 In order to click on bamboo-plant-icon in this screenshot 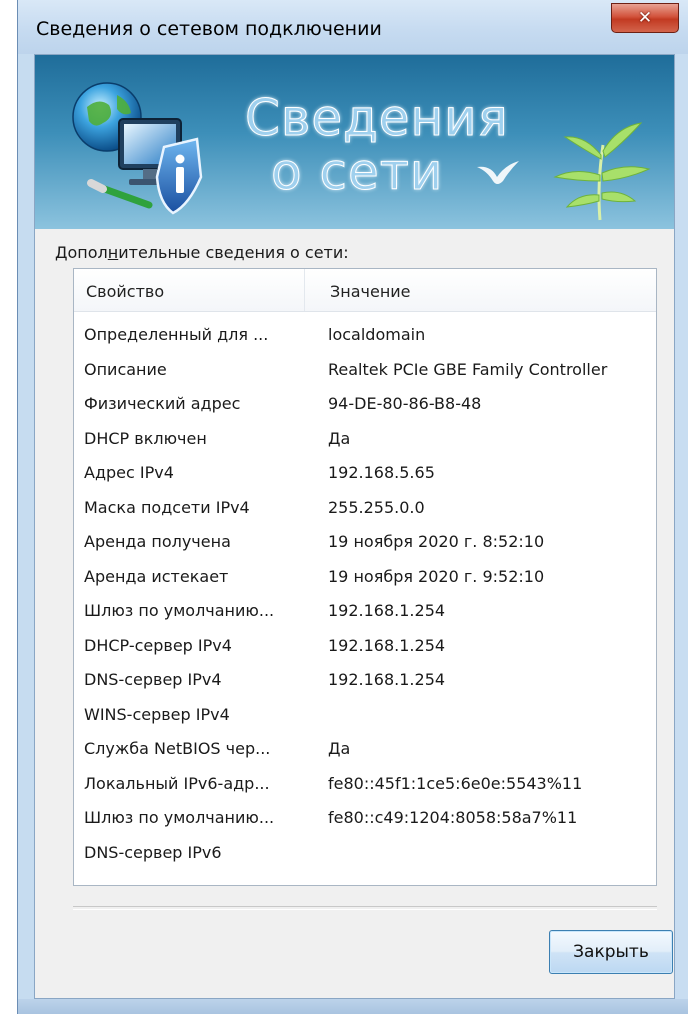, I will do `click(602, 171)`.